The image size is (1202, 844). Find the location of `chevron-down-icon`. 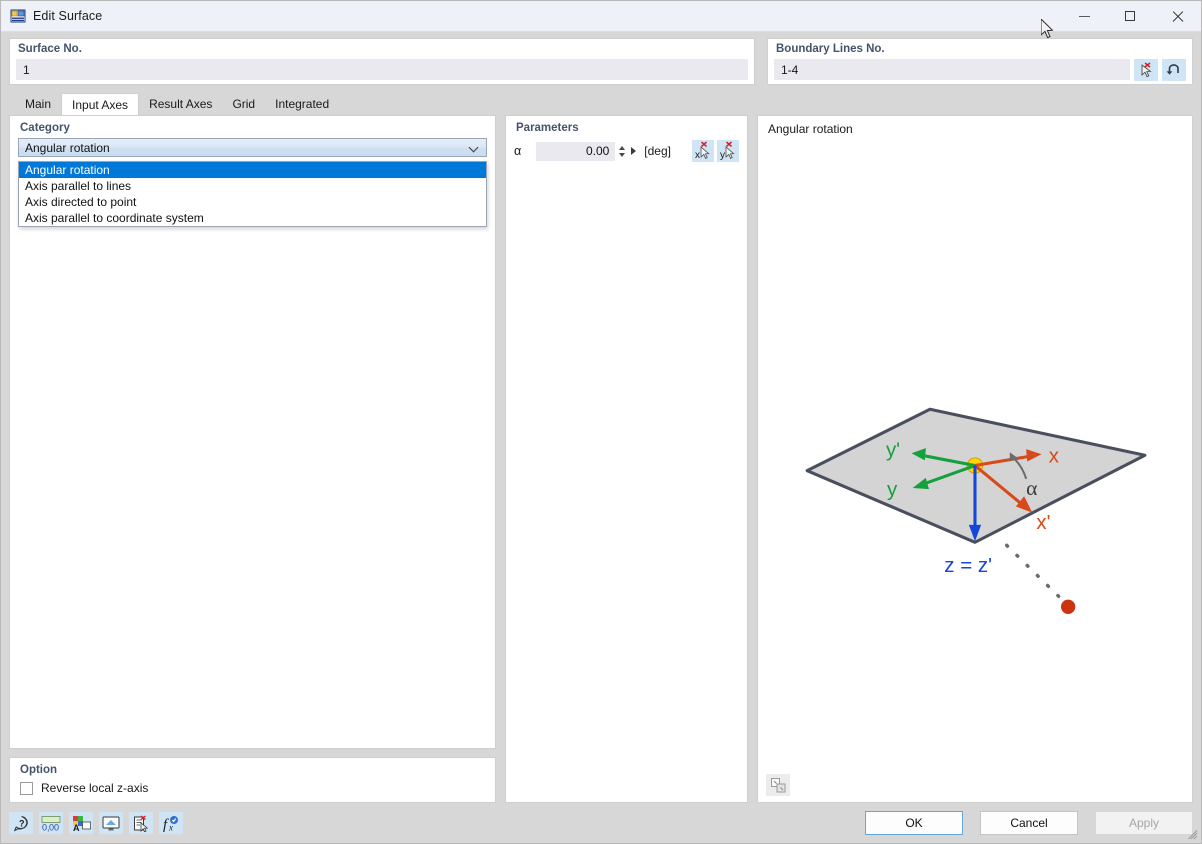

chevron-down-icon is located at coordinates (474, 147).